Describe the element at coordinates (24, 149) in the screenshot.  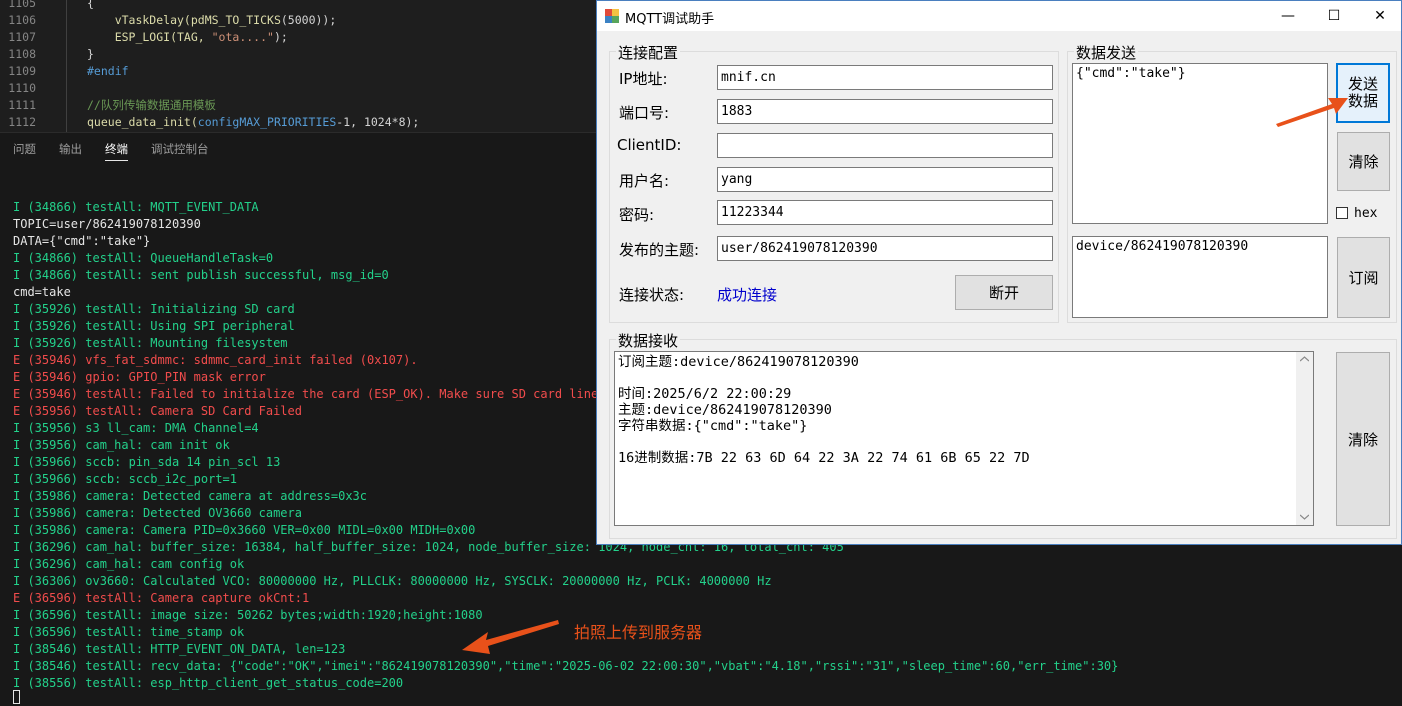
I see `tab-problems: 问题` at that location.